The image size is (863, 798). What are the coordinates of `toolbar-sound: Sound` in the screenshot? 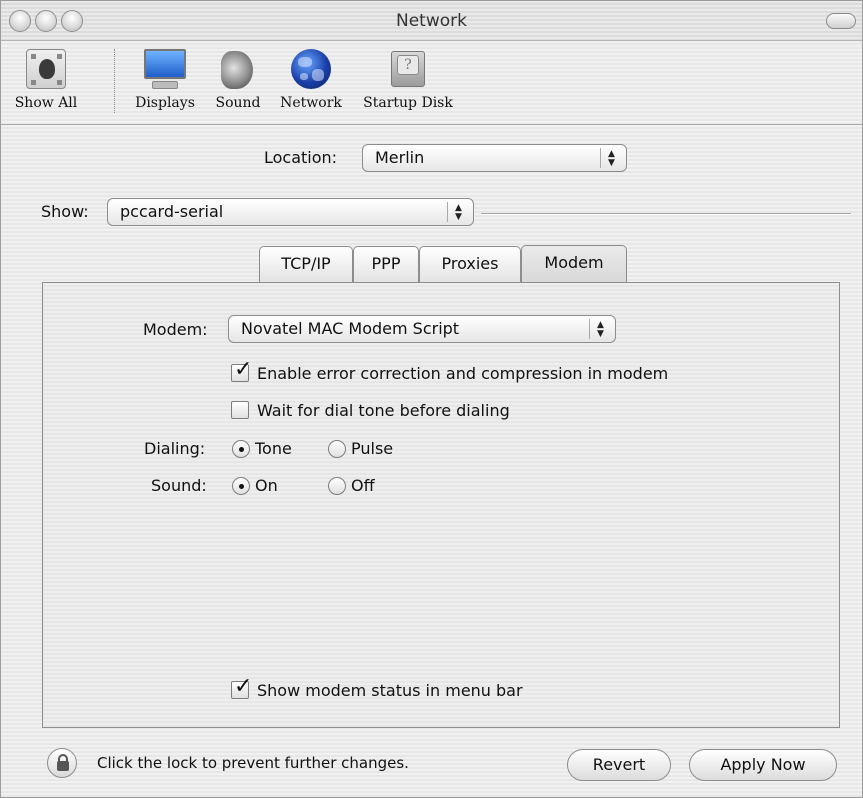 It's located at (238, 79).